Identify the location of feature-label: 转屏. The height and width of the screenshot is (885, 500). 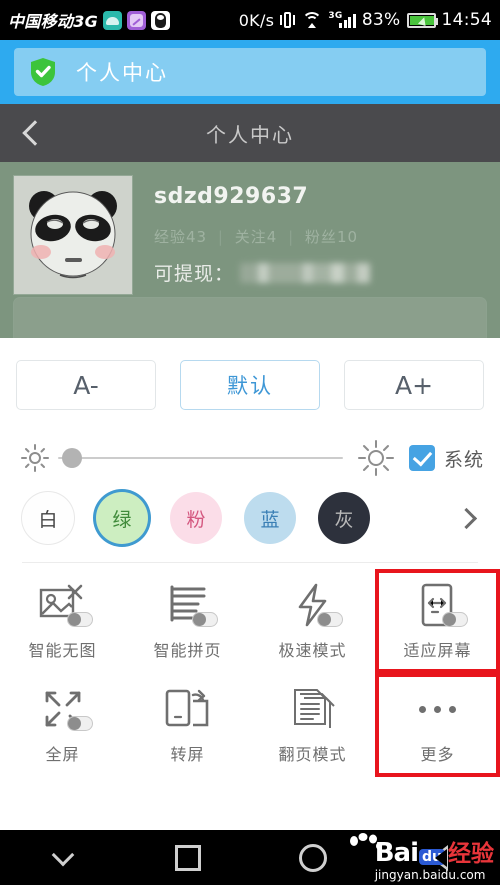
(187, 754).